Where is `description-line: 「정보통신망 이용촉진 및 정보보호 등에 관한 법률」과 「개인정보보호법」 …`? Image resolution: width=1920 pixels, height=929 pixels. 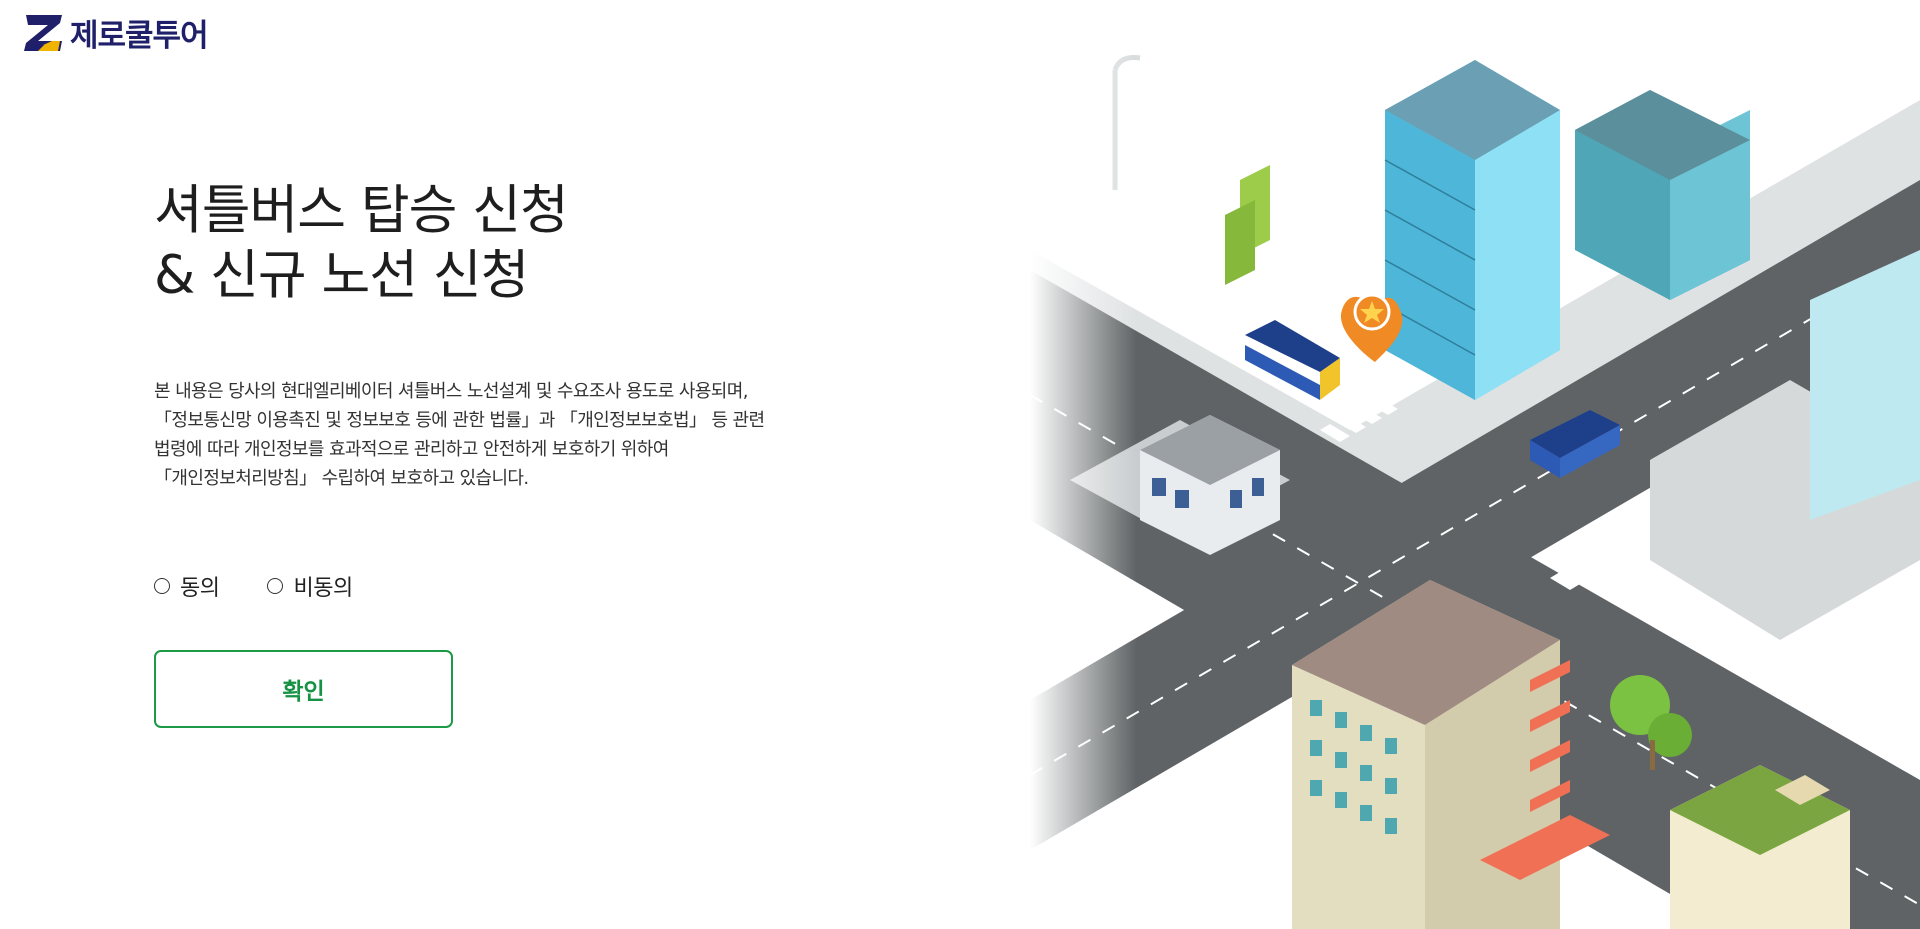
description-line: 「정보통신망 이용촉진 및 정보보호 등에 관한 법률」과 「개인정보보호법」 … is located at coordinates (459, 420).